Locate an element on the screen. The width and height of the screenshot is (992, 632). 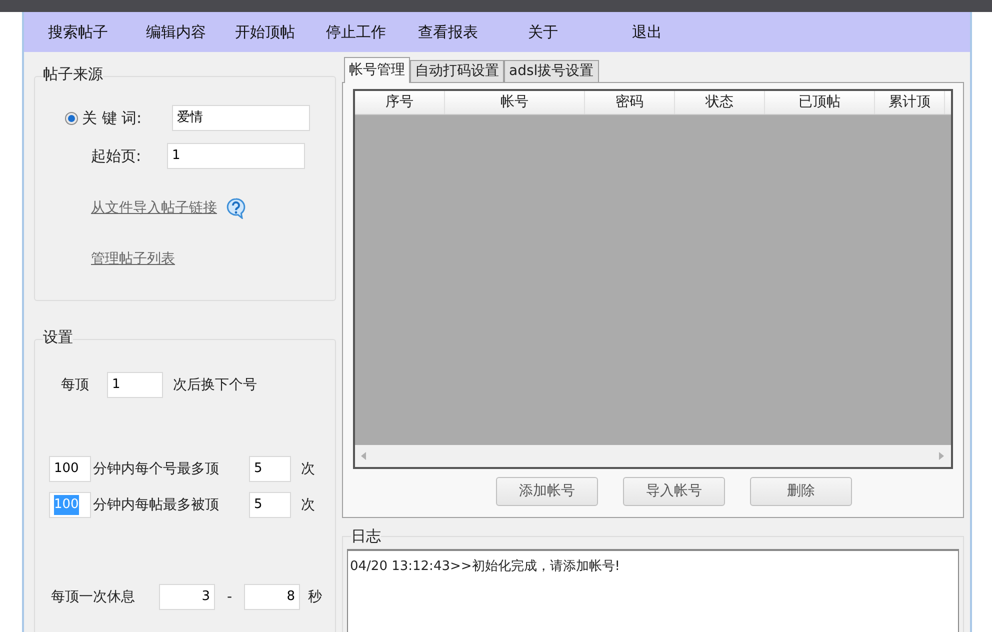
scroll-right-icon is located at coordinates (942, 456).